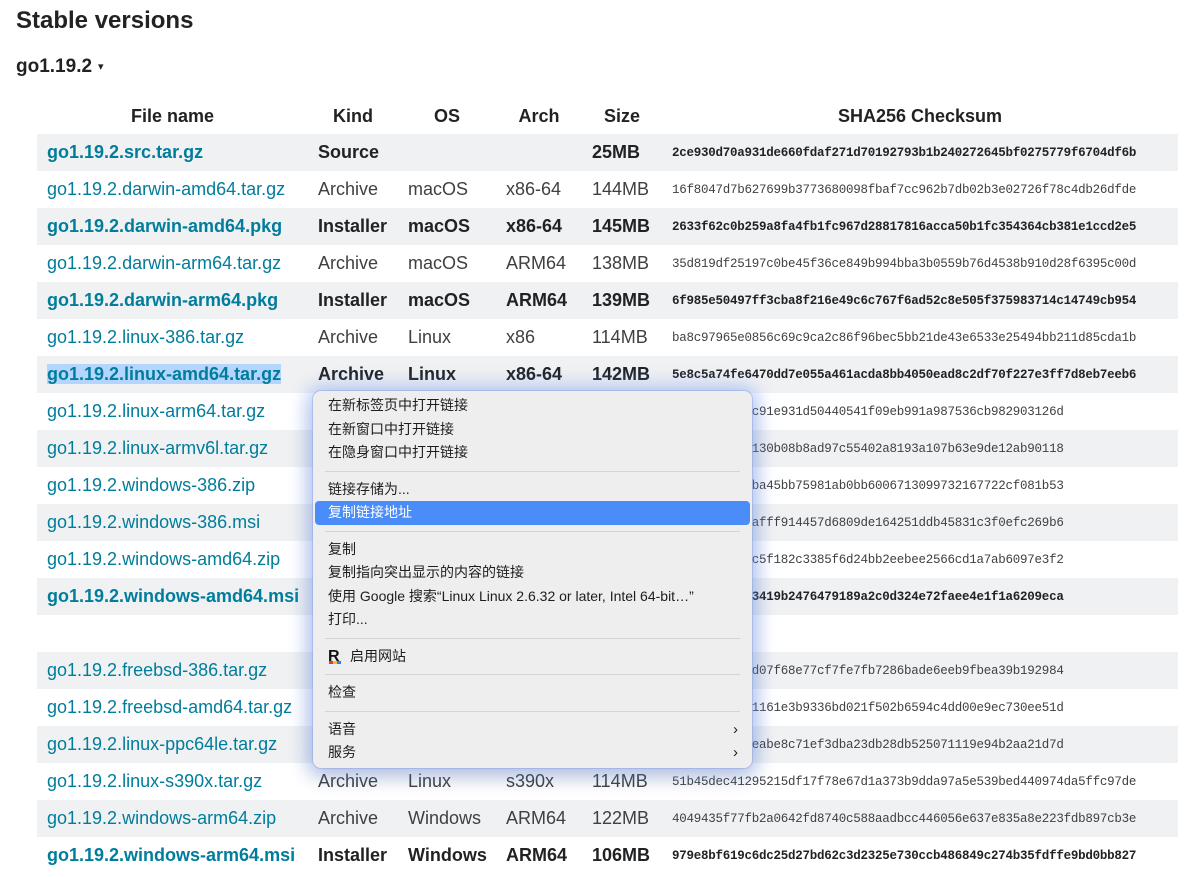  I want to click on header-checksum: SHA256 Checksum, so click(920, 115).